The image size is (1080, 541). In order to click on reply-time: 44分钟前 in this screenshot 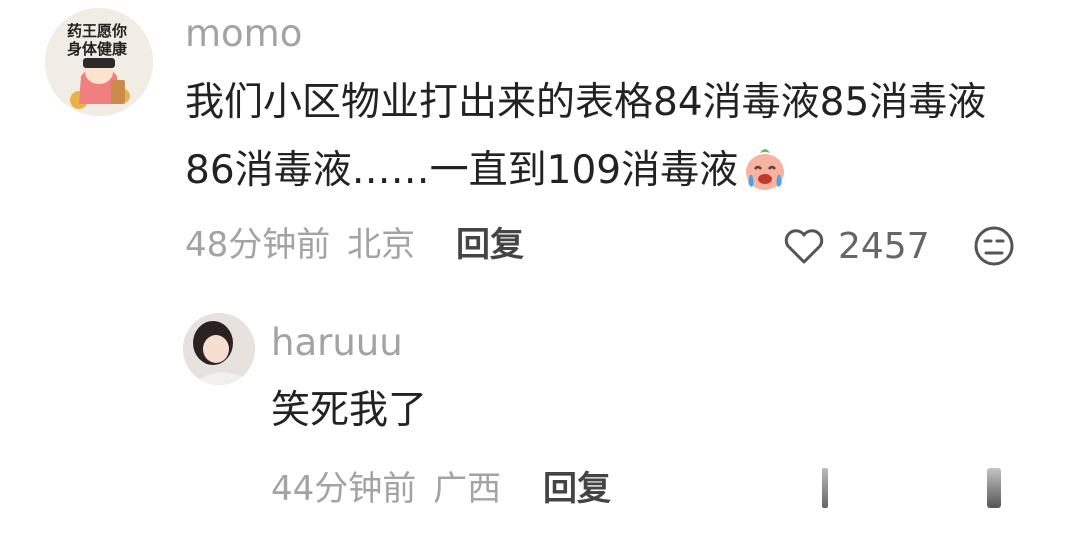, I will do `click(344, 489)`.